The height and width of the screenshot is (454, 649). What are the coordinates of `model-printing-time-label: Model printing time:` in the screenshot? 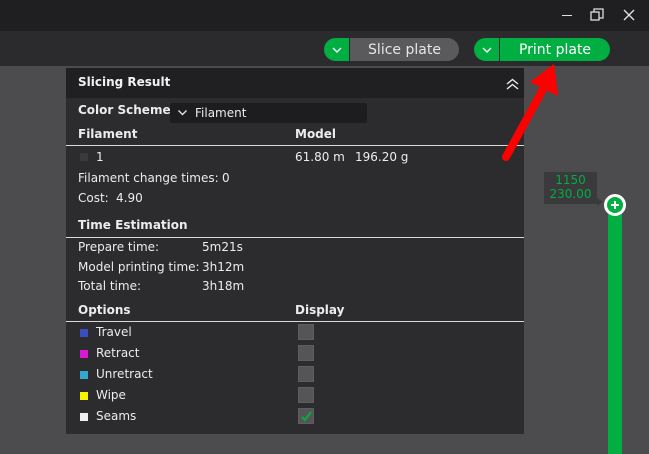 It's located at (139, 267).